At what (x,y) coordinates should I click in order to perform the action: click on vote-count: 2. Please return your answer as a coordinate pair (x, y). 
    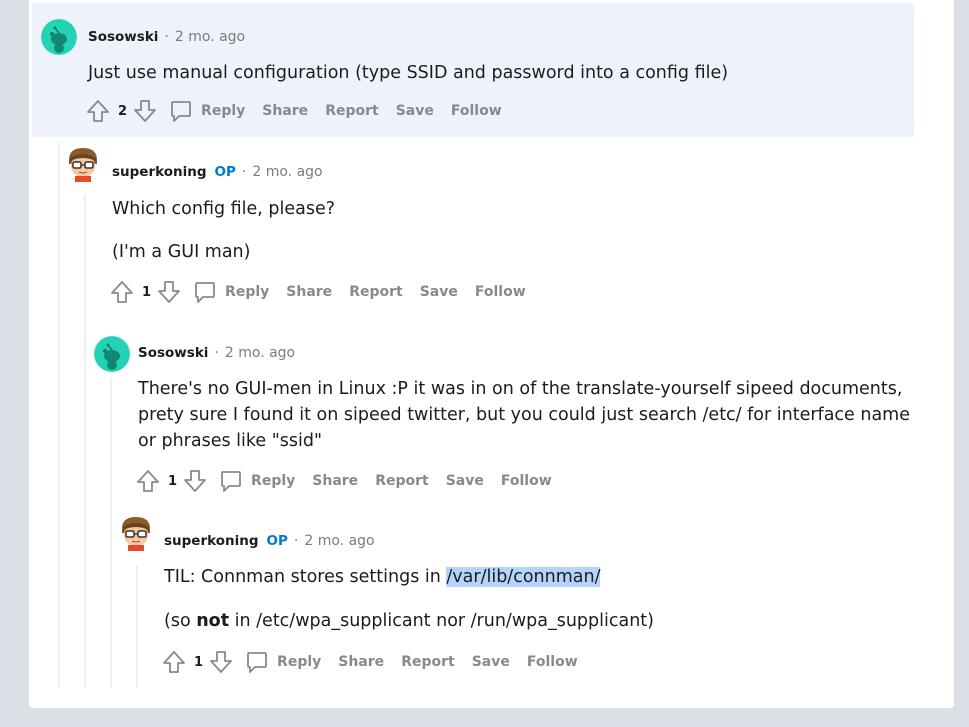
    Looking at the image, I should click on (123, 111).